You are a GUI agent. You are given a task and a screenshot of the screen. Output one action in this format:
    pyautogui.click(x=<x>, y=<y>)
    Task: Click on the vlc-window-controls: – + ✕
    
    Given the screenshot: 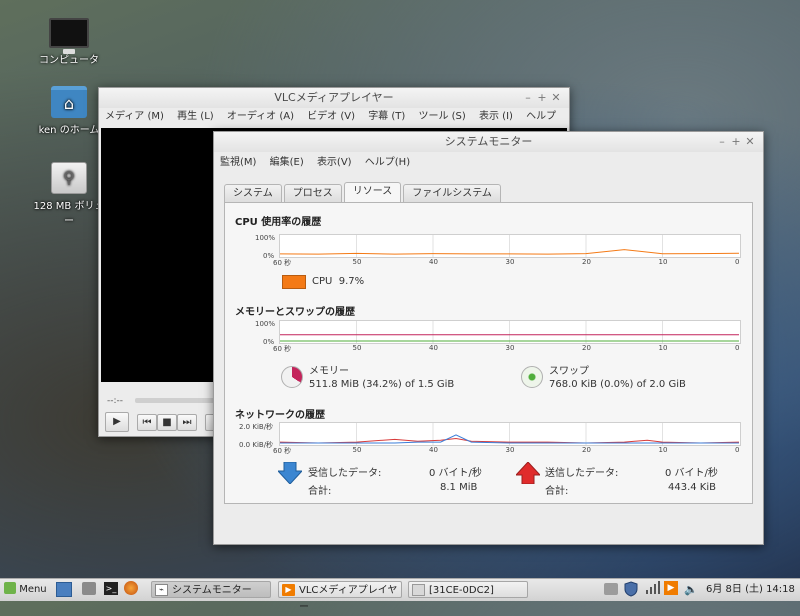 What is the action you would take?
    pyautogui.click(x=542, y=98)
    